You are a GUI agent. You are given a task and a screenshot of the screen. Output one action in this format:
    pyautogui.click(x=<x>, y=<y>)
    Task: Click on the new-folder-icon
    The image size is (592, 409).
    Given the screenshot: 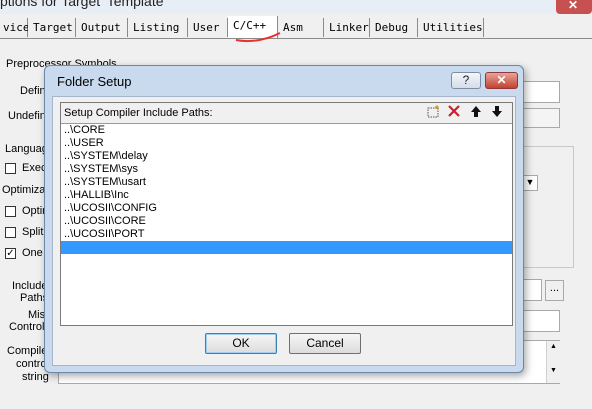 What is the action you would take?
    pyautogui.click(x=433, y=111)
    